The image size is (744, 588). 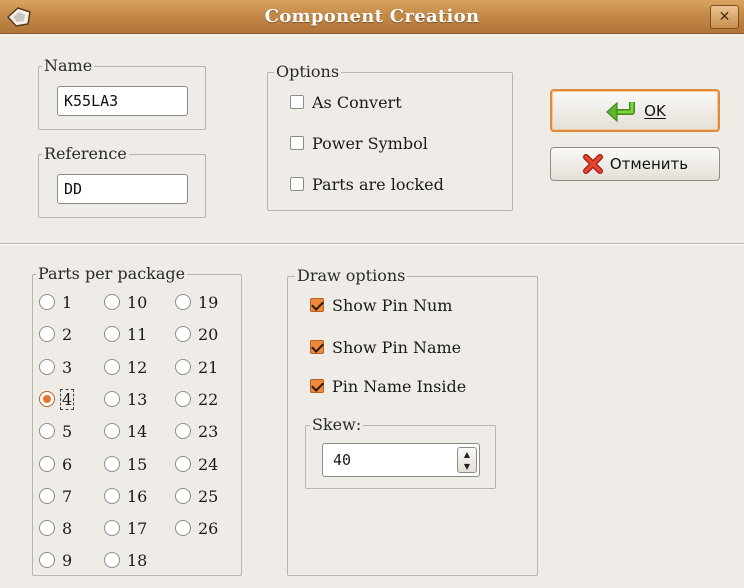 I want to click on parts-radio-19: 19, so click(x=197, y=302).